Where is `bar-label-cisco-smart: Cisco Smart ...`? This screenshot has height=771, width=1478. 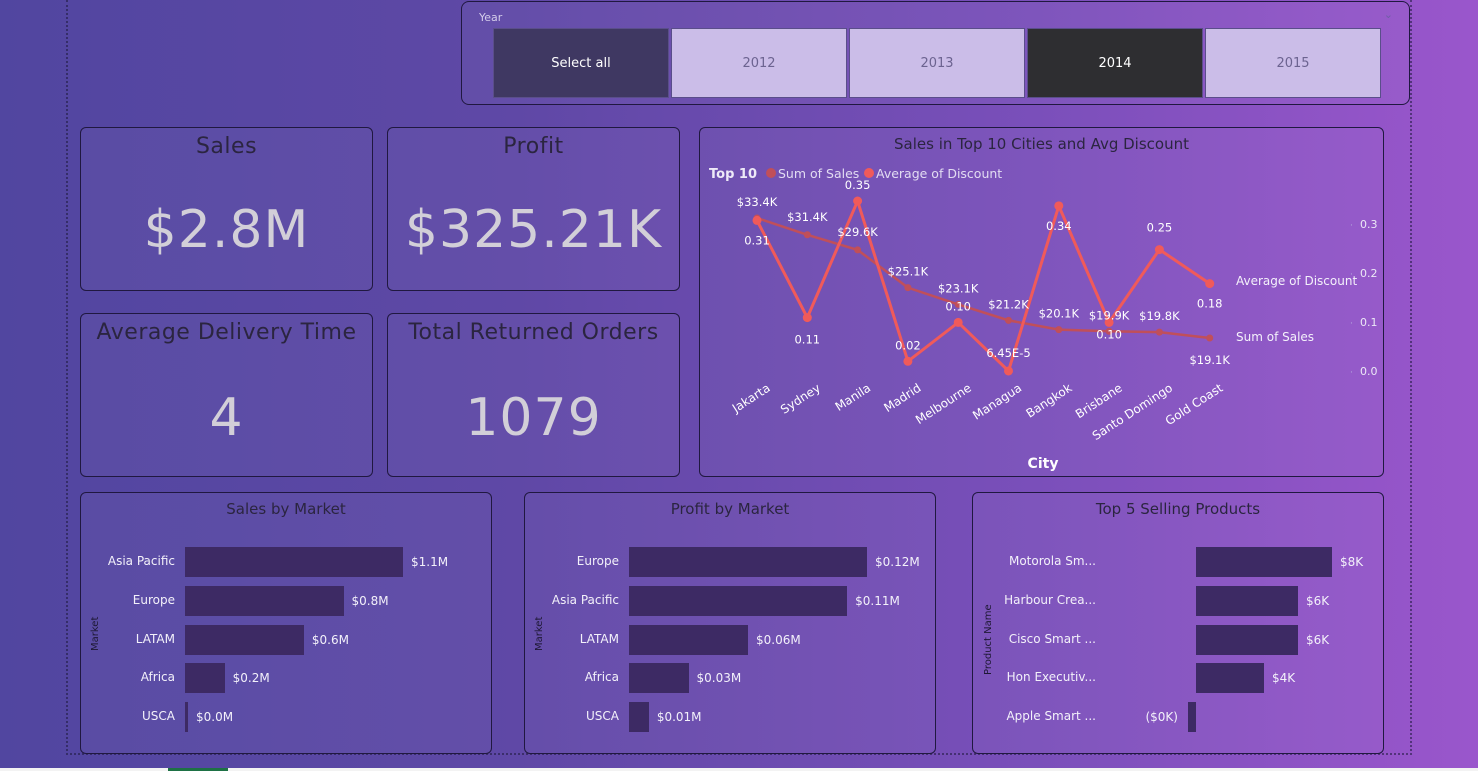 bar-label-cisco-smart: Cisco Smart ... is located at coordinates (1052, 638).